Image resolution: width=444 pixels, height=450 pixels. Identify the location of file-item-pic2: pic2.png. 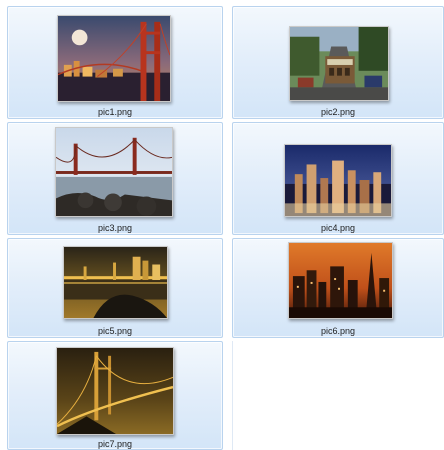
(338, 62).